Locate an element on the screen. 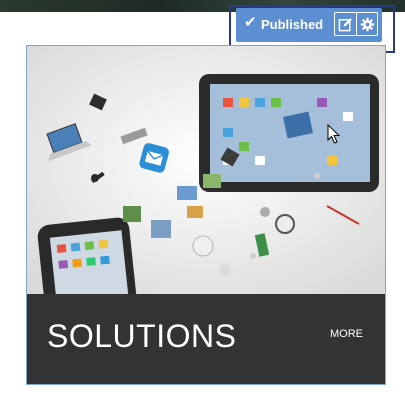 This screenshot has width=405, height=401. publish-status-label: Published is located at coordinates (292, 24).